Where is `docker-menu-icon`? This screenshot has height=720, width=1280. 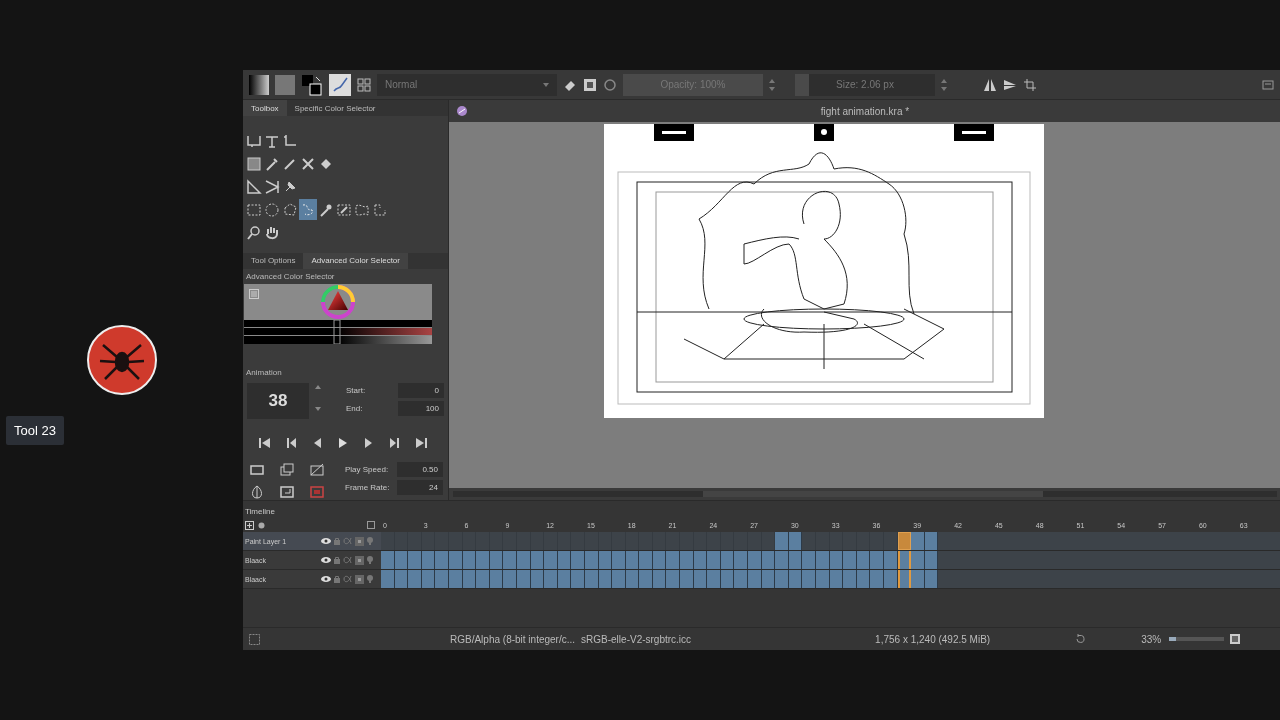 docker-menu-icon is located at coordinates (1268, 84).